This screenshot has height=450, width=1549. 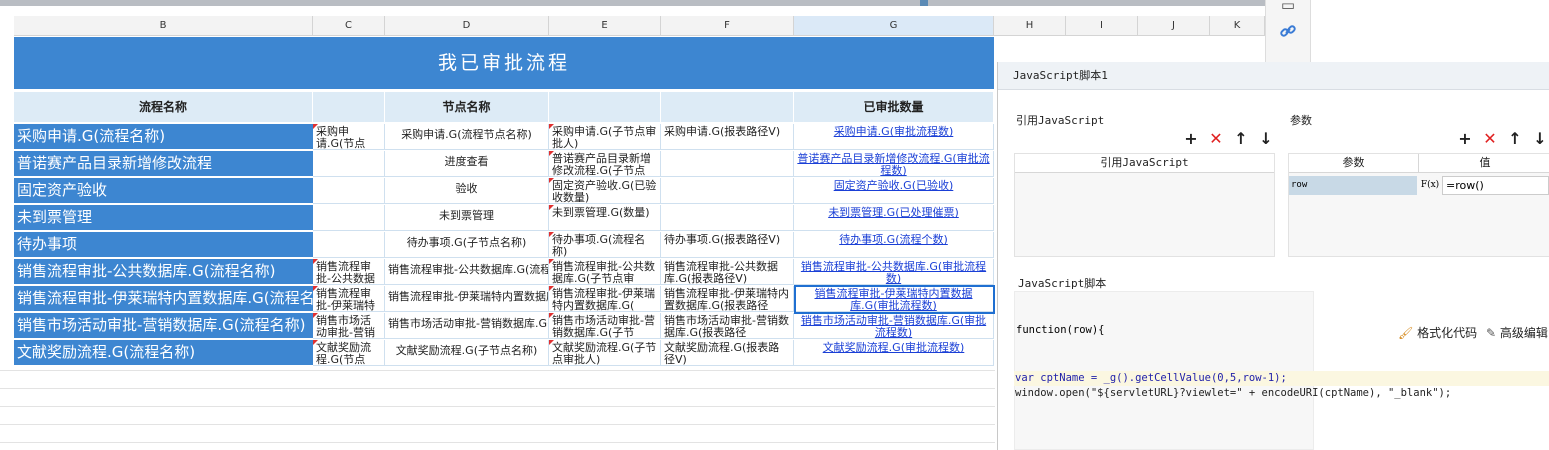 I want to click on cell-d: 采购申请.G(流程节点名称), so click(x=467, y=137).